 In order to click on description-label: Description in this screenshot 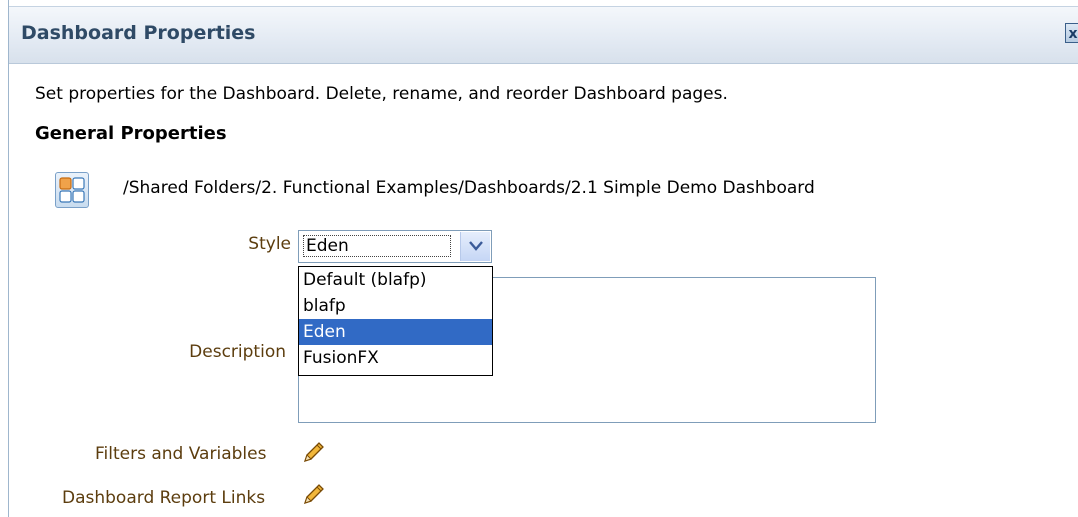, I will do `click(237, 352)`.